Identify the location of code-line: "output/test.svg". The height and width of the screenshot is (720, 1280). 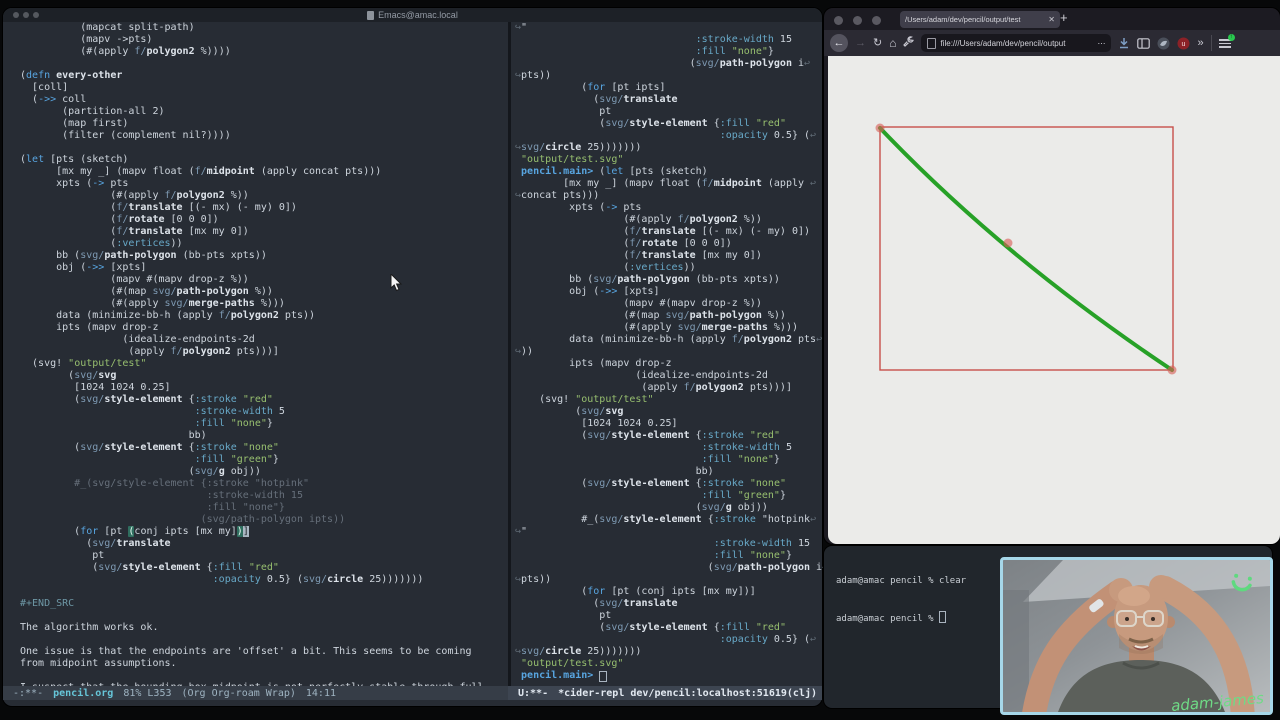
(670, 160).